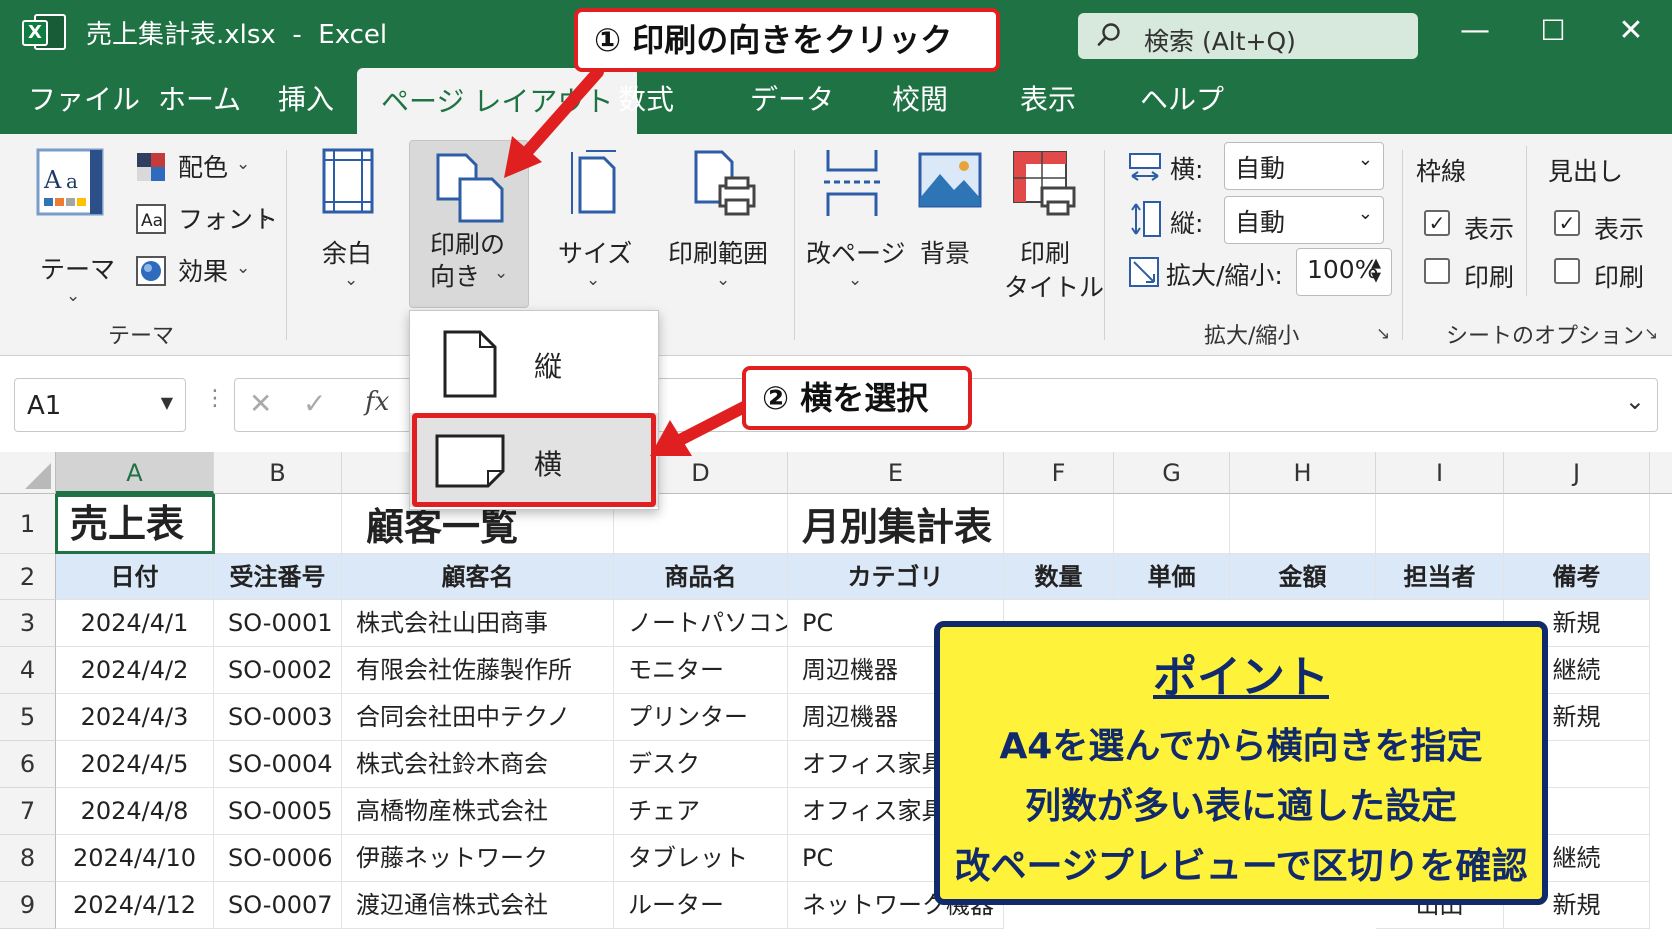  I want to click on print-titles-button: 印刷 タイトル, so click(1052, 225).